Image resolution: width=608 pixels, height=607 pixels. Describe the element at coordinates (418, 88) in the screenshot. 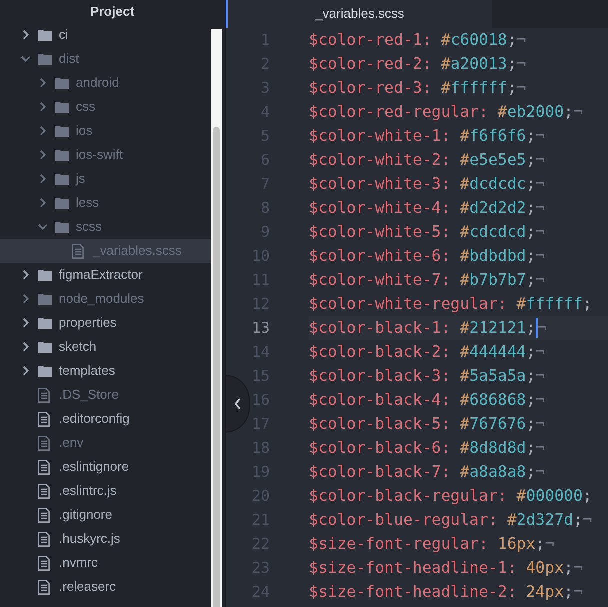

I see `code-line: $color-red-3: #ffffff;¬` at that location.